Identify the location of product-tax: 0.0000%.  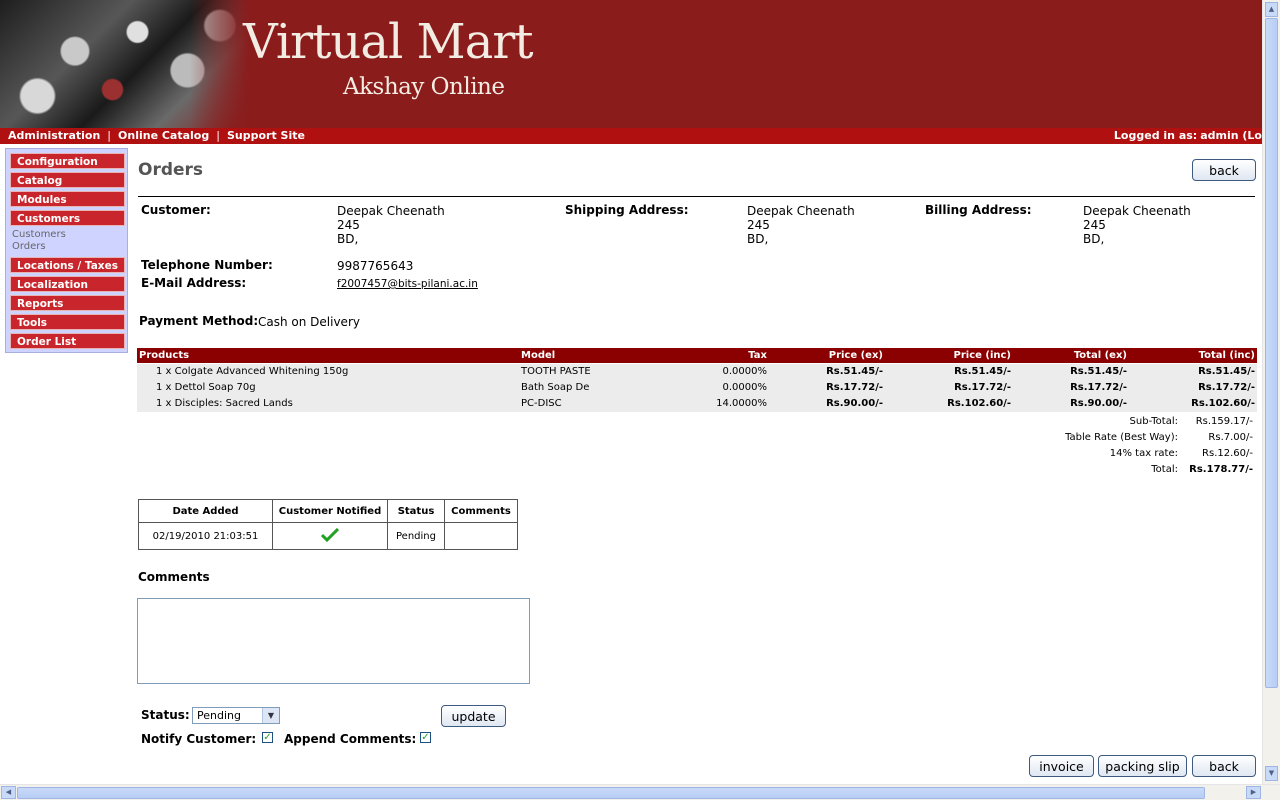
(745, 371).